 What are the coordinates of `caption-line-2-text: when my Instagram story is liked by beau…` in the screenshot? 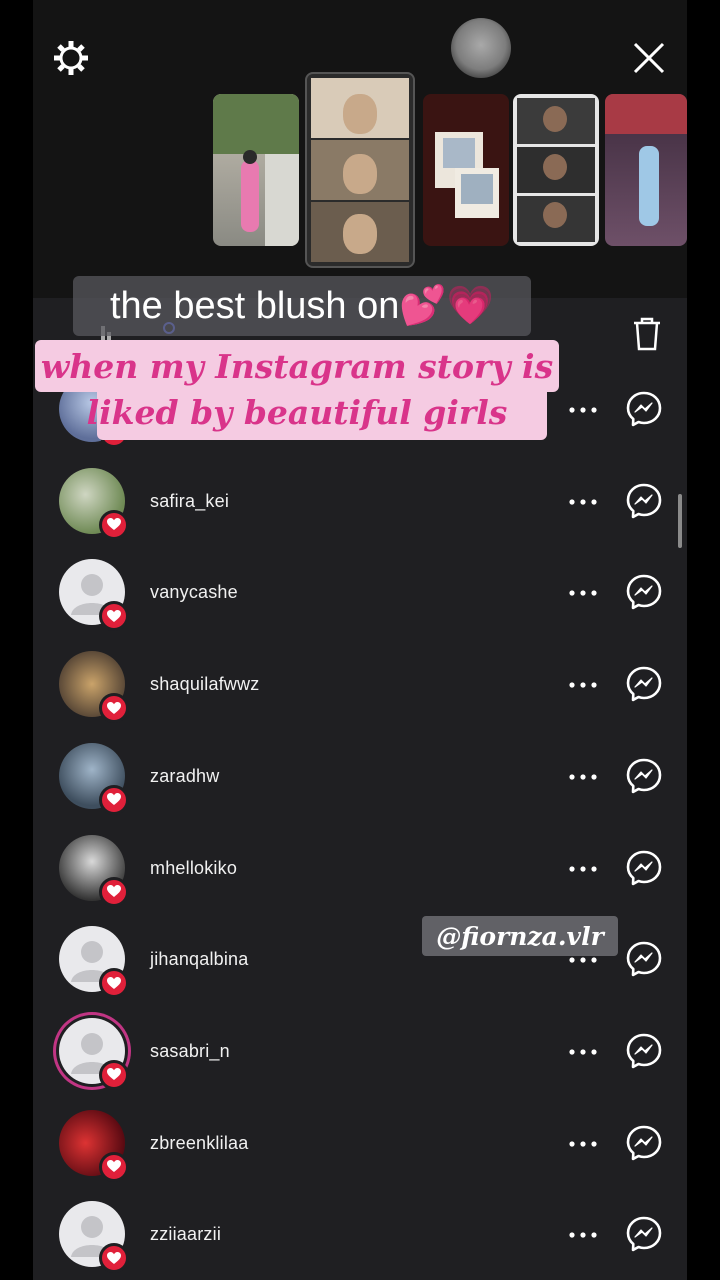 It's located at (297, 389).